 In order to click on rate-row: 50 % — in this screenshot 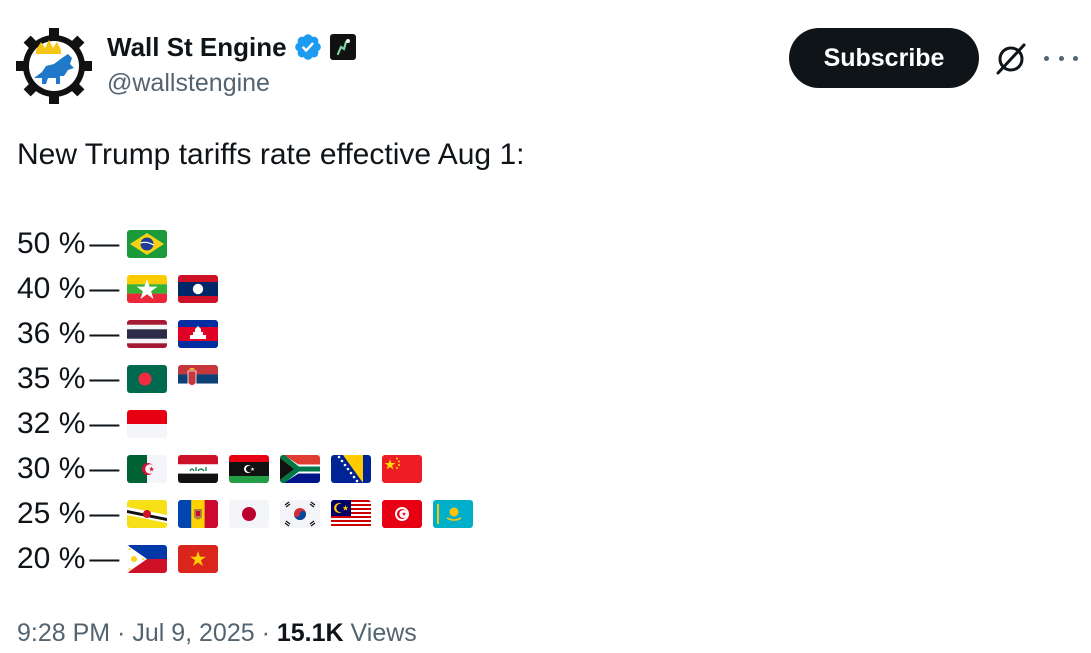, I will do `click(92, 244)`.